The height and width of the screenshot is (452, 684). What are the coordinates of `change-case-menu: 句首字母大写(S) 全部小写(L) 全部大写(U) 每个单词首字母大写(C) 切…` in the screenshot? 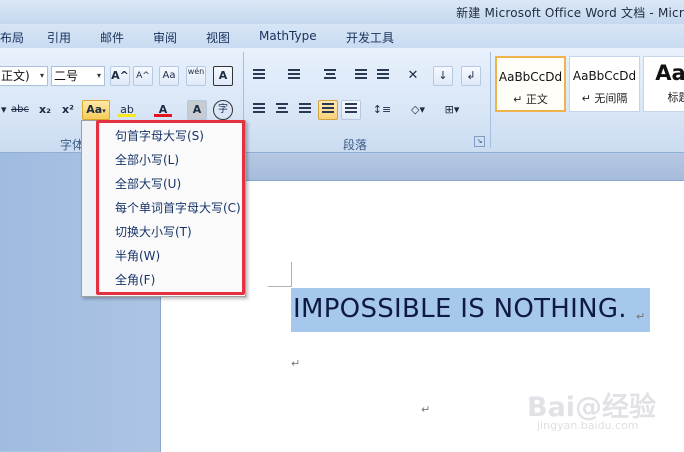 It's located at (163, 208).